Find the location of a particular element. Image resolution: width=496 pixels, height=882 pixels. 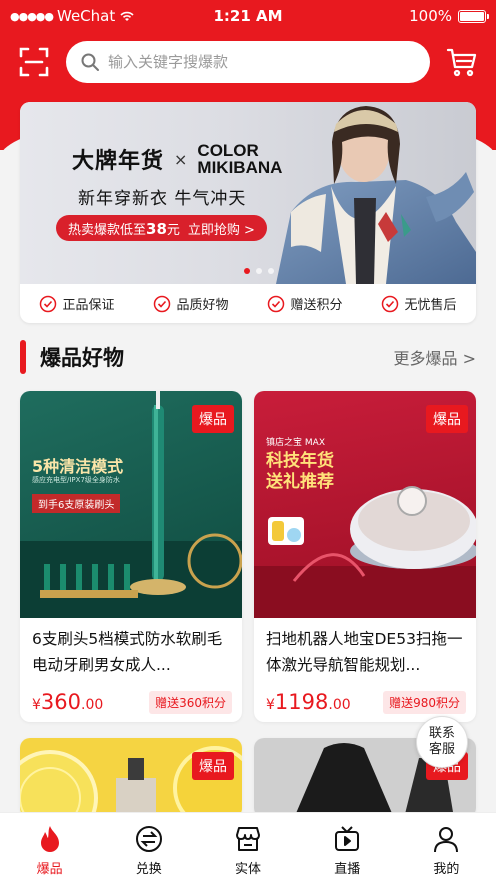

guarantee-item: 无忧售后 is located at coordinates (419, 303).